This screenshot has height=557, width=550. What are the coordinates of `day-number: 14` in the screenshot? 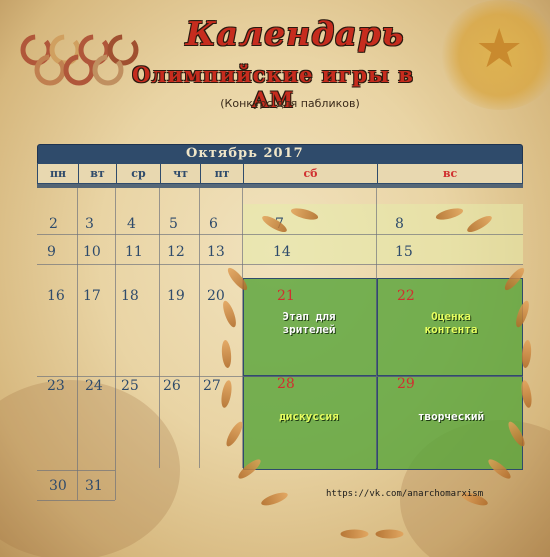 It's located at (282, 252).